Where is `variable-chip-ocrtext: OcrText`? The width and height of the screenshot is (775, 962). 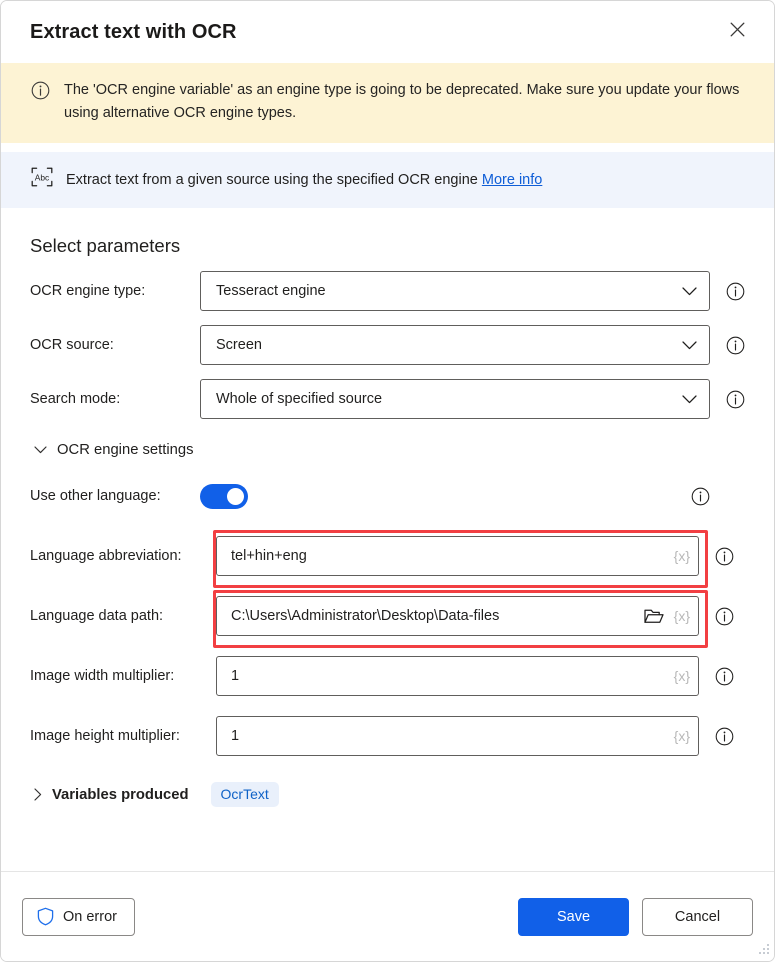 variable-chip-ocrtext: OcrText is located at coordinates (244, 794).